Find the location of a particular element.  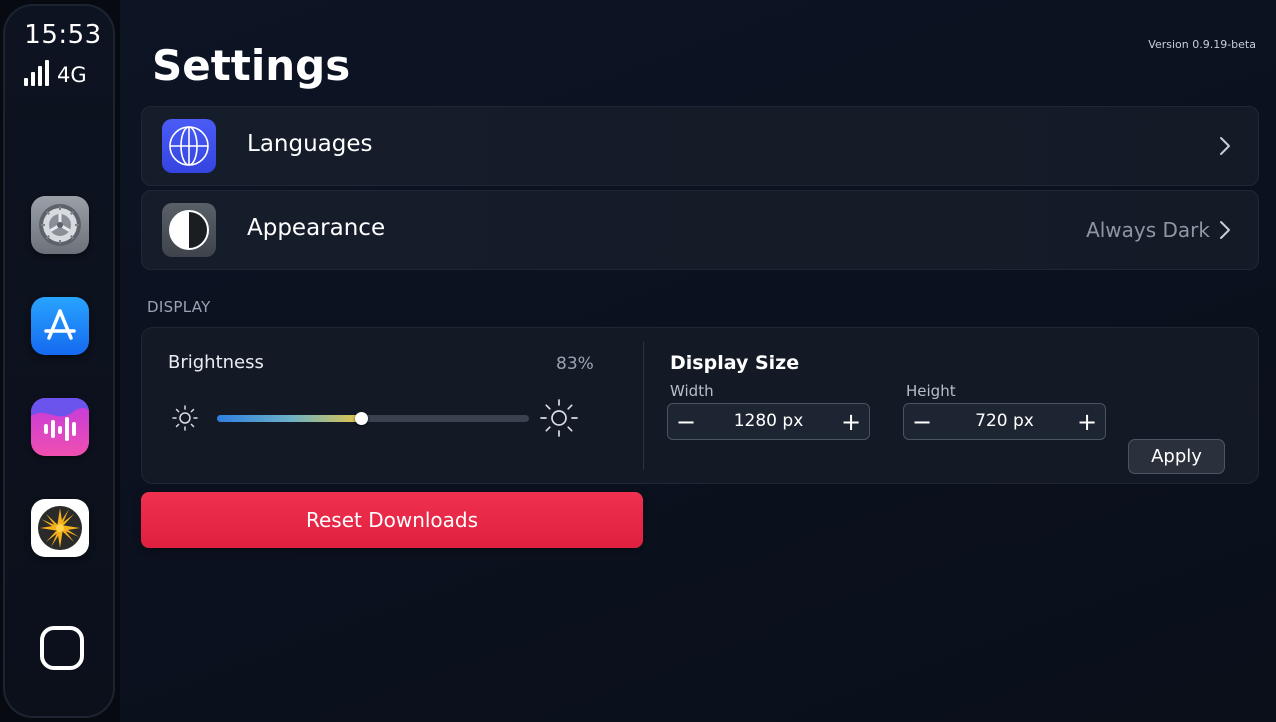

appearance-label: Appearance is located at coordinates (316, 228).